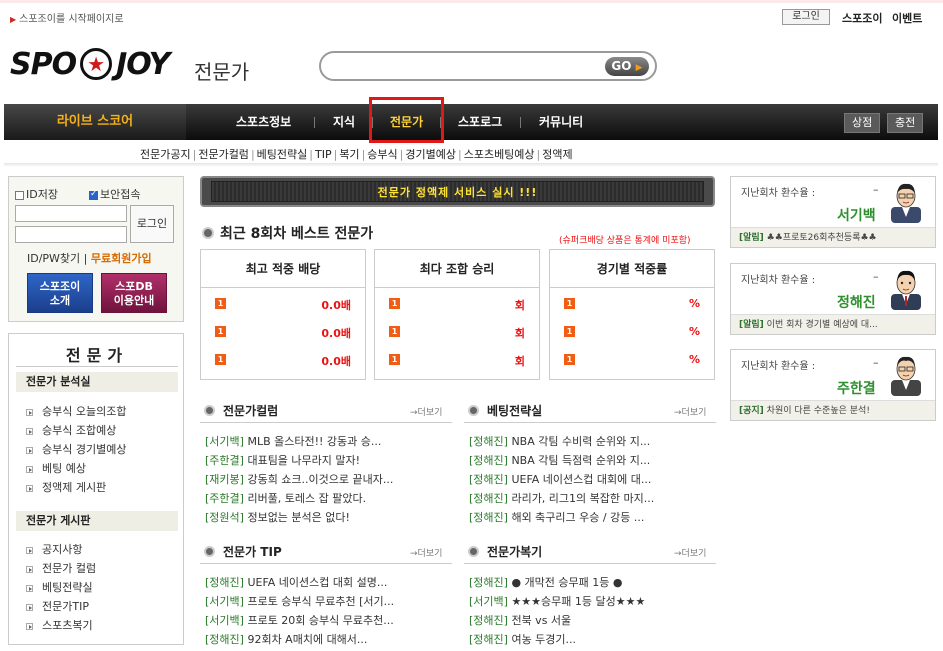  What do you see at coordinates (344, 122) in the screenshot?
I see `nav-knowledge: 지식` at bounding box center [344, 122].